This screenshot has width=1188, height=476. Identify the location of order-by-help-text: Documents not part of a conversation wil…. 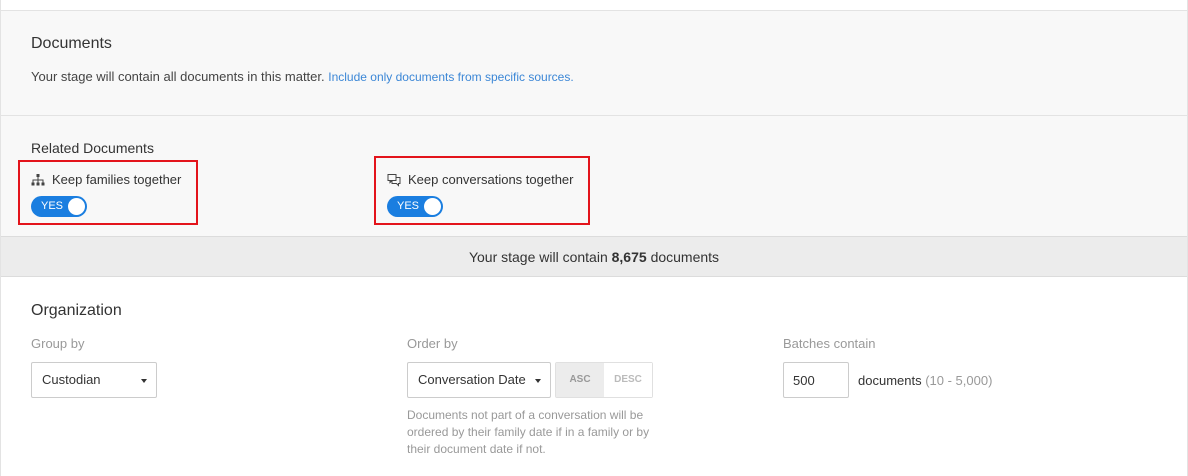
(528, 432).